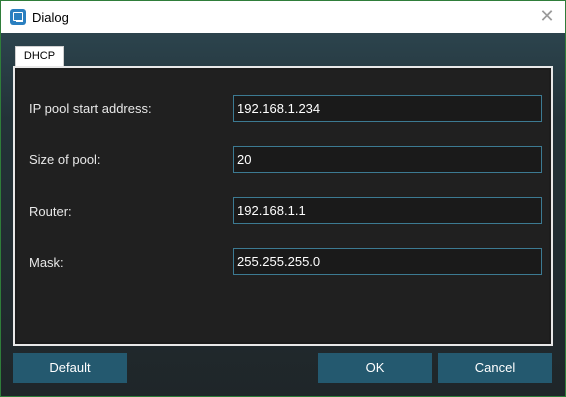 This screenshot has width=566, height=397. I want to click on mask-input, so click(387, 261).